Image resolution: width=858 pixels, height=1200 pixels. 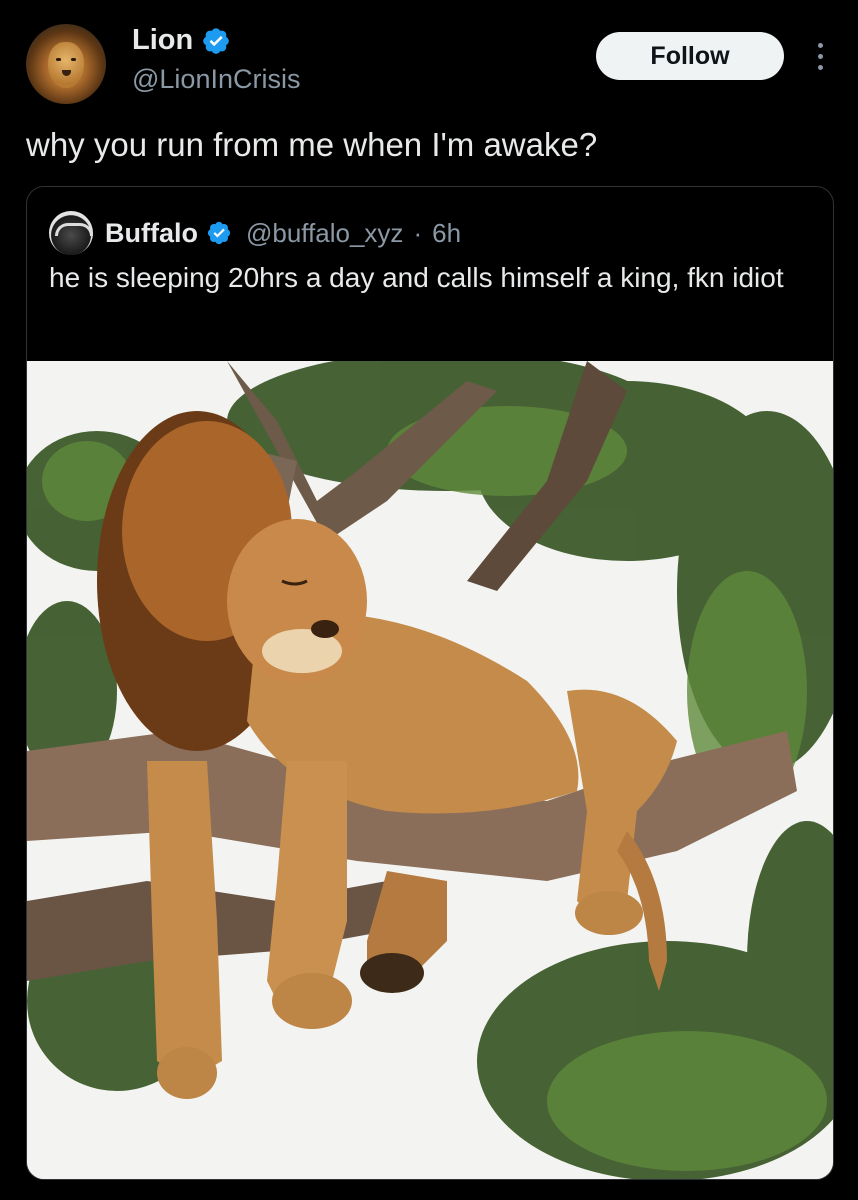 I want to click on author-avatar, so click(x=66, y=64).